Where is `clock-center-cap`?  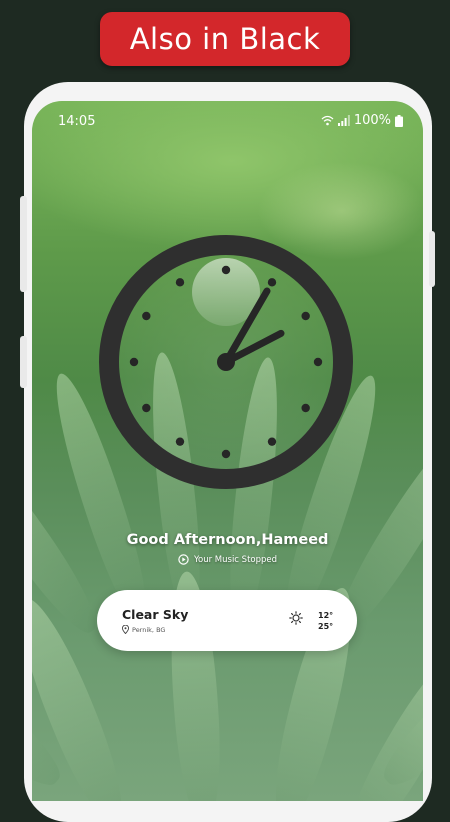
clock-center-cap is located at coordinates (226, 362).